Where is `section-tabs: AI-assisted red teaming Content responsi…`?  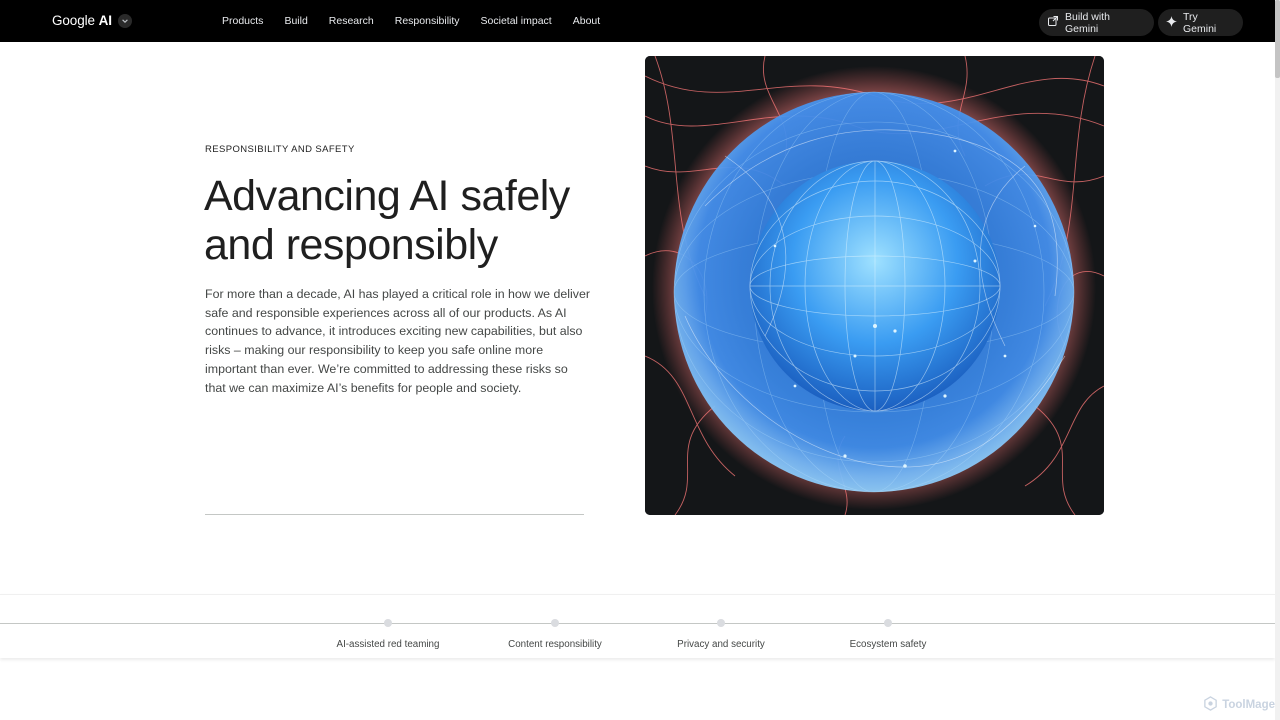
section-tabs: AI-assisted red teaming Content responsi… is located at coordinates (637, 626).